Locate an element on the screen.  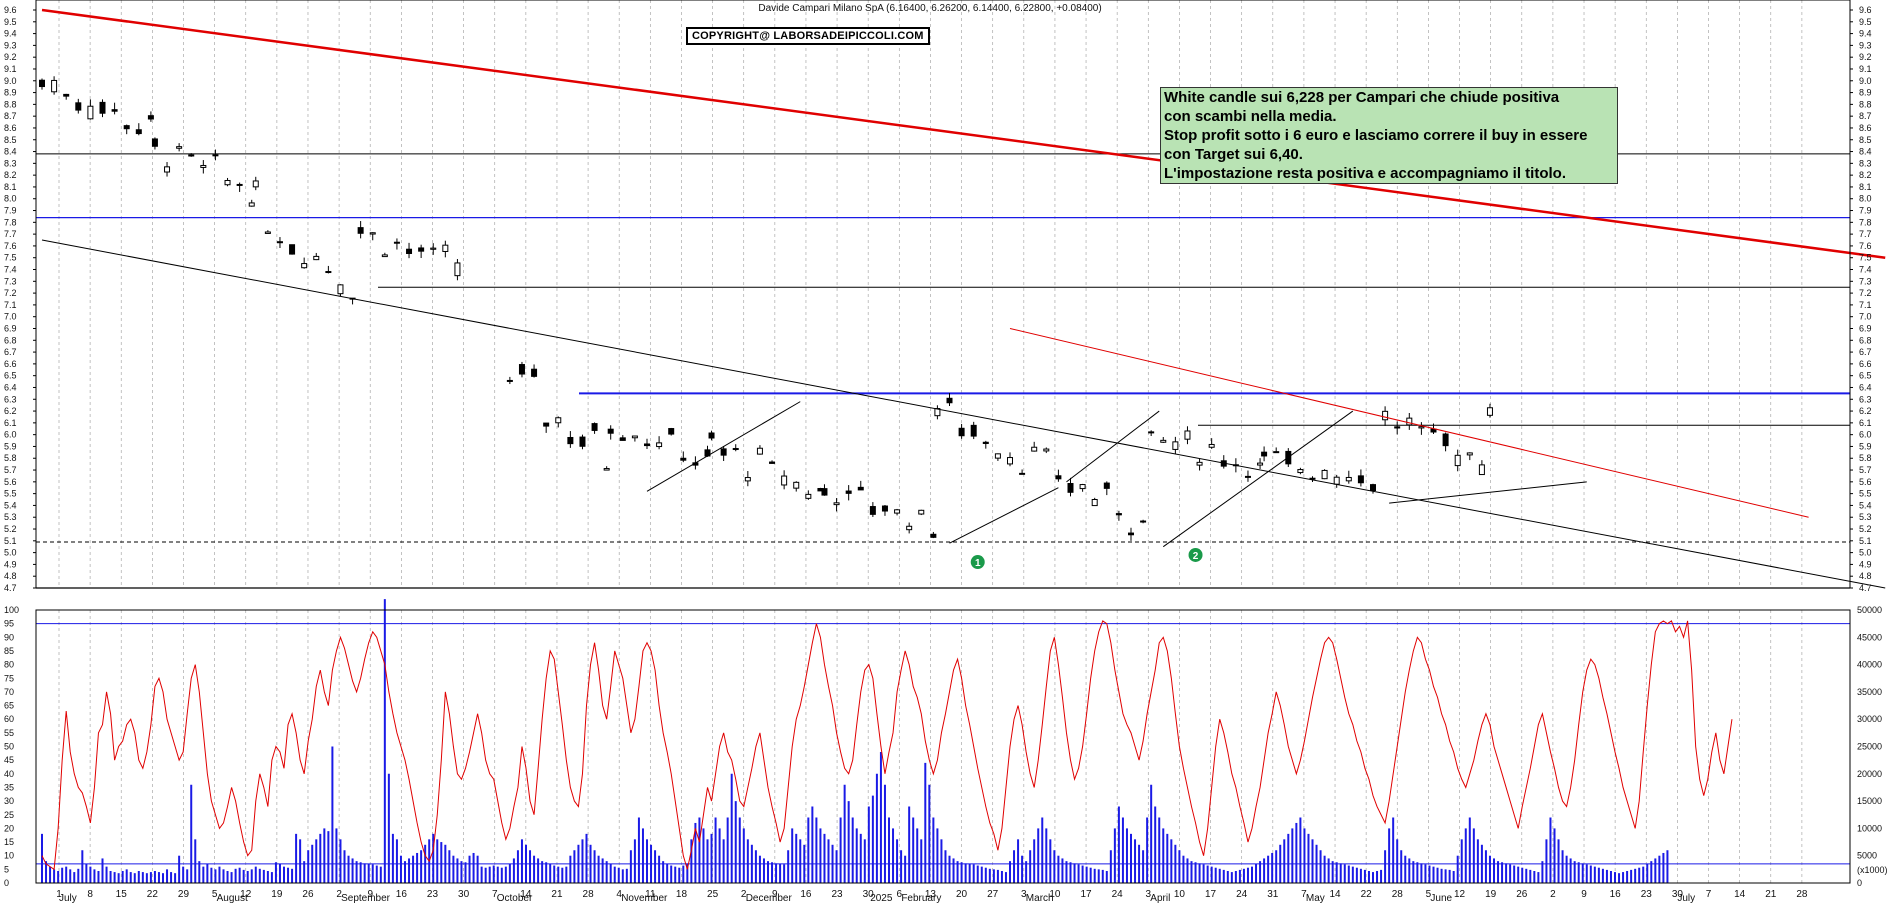
price-tick-left: 8.7 is located at coordinates (10, 116).